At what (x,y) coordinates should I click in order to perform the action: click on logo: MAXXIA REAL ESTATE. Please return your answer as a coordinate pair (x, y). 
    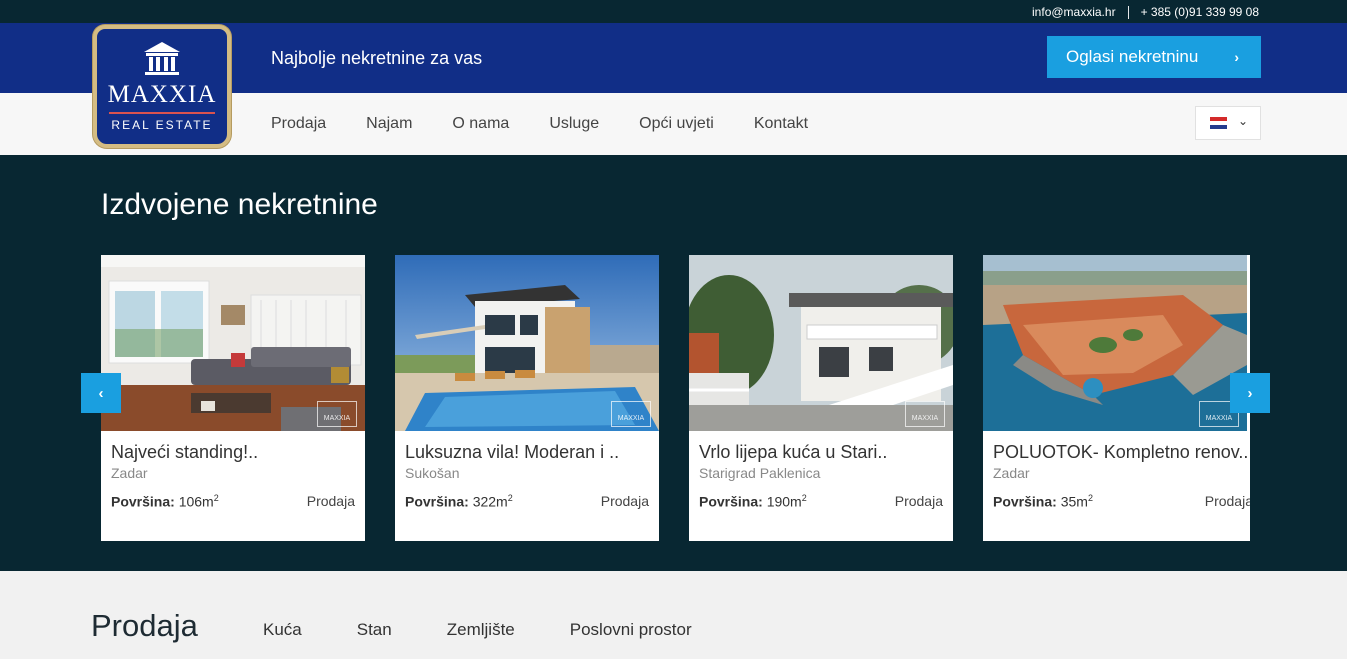
    Looking at the image, I should click on (162, 86).